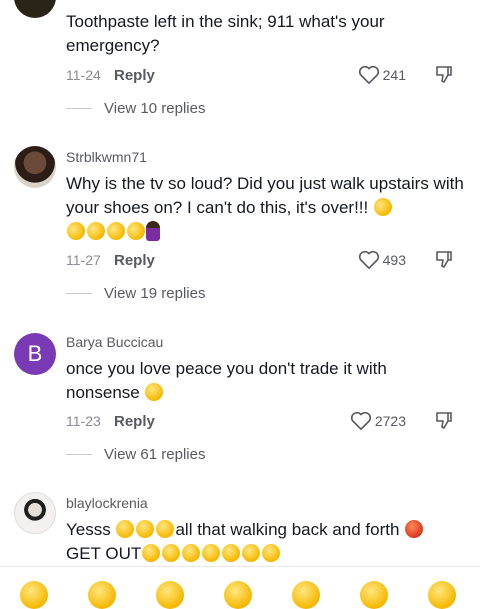 The height and width of the screenshot is (609, 480). Describe the element at coordinates (394, 75) in the screenshot. I see `like-count: 241` at that location.